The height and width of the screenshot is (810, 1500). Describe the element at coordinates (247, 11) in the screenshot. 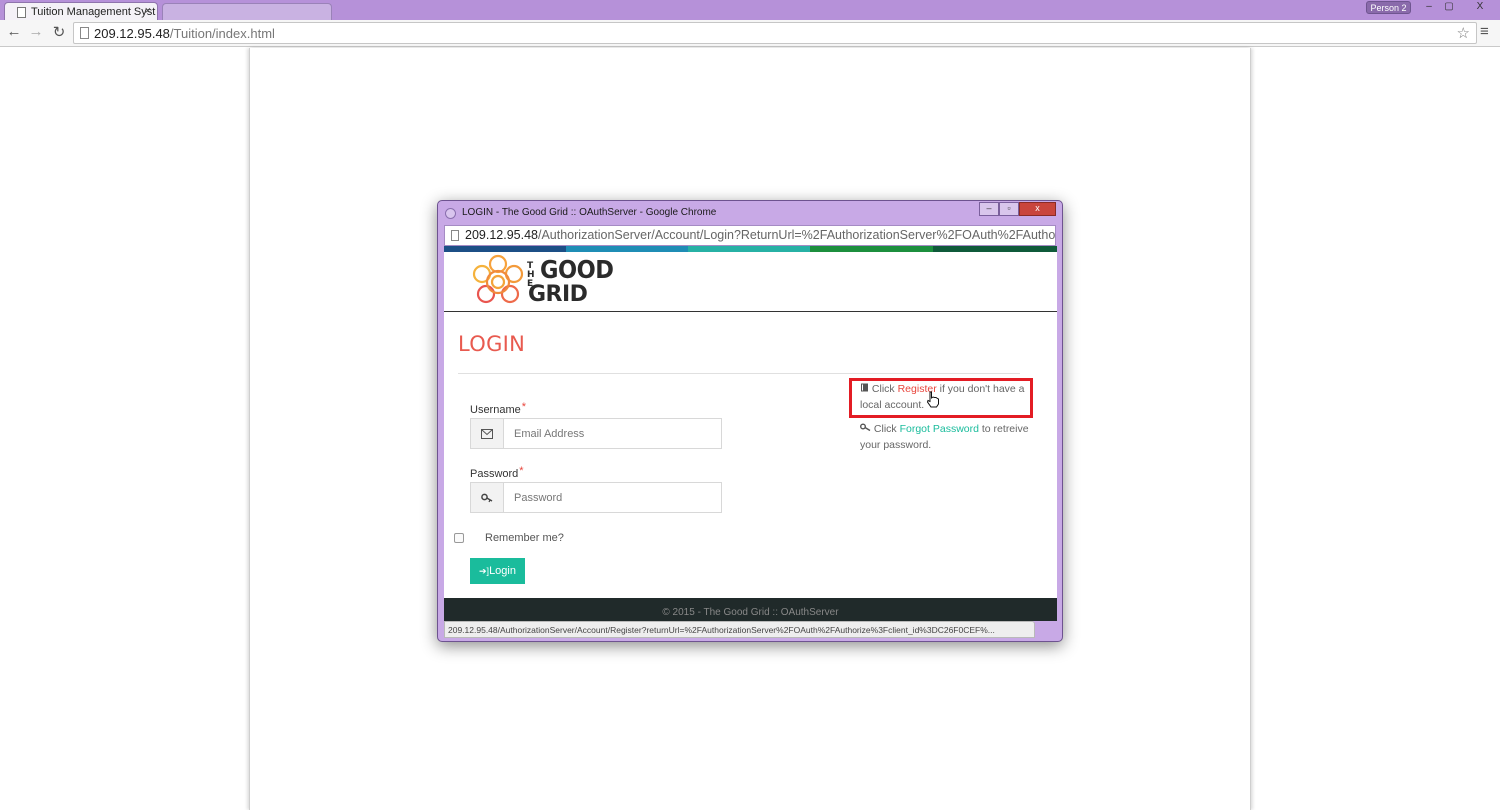

I see `tab-background` at that location.